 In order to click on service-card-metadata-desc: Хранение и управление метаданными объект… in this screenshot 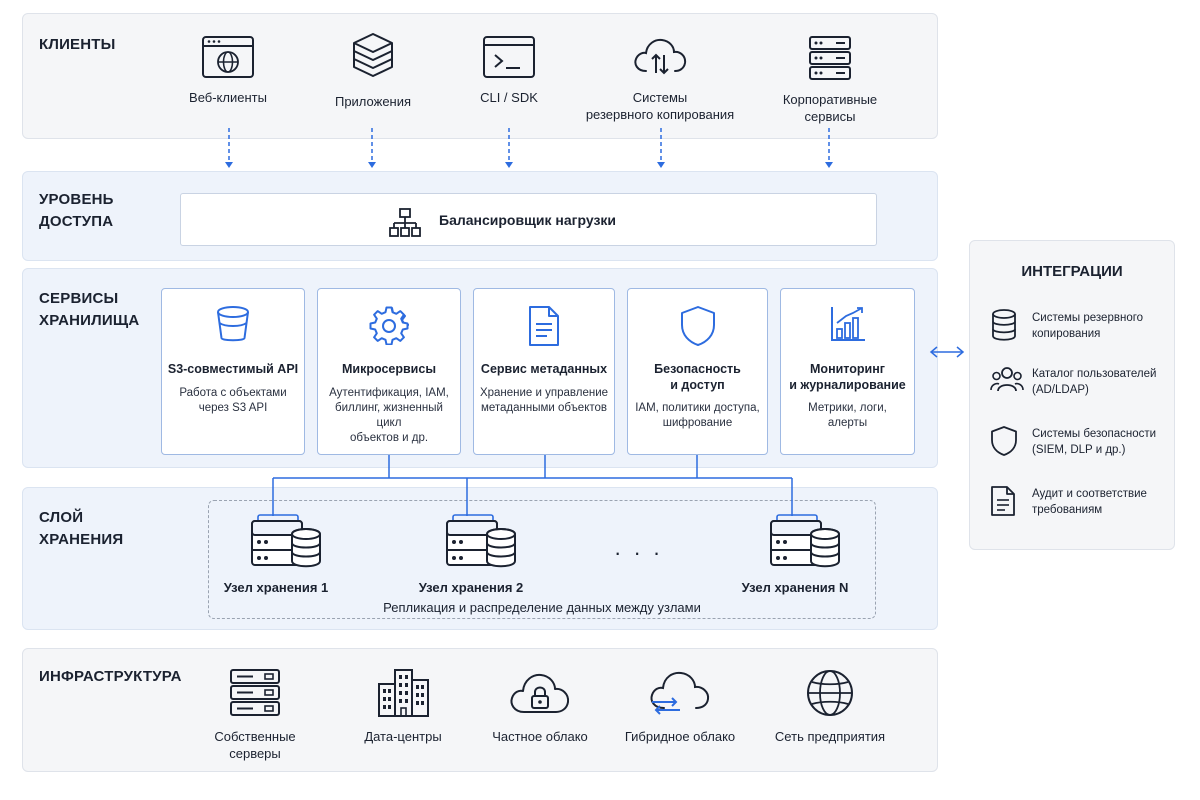, I will do `click(544, 400)`.